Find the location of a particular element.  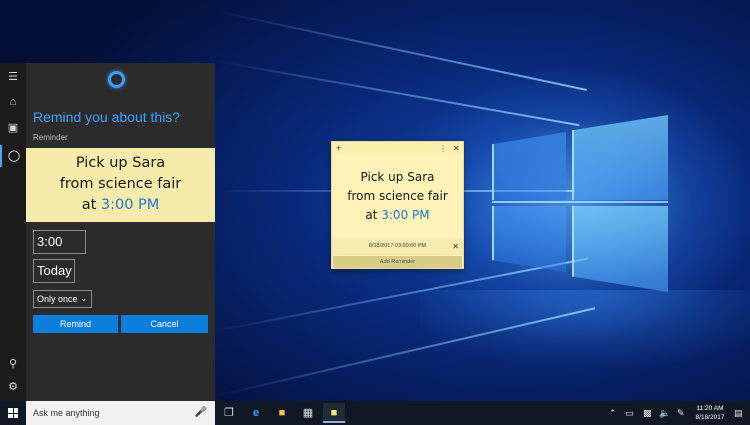

clock-date: 8/18/2017 is located at coordinates (710, 417).